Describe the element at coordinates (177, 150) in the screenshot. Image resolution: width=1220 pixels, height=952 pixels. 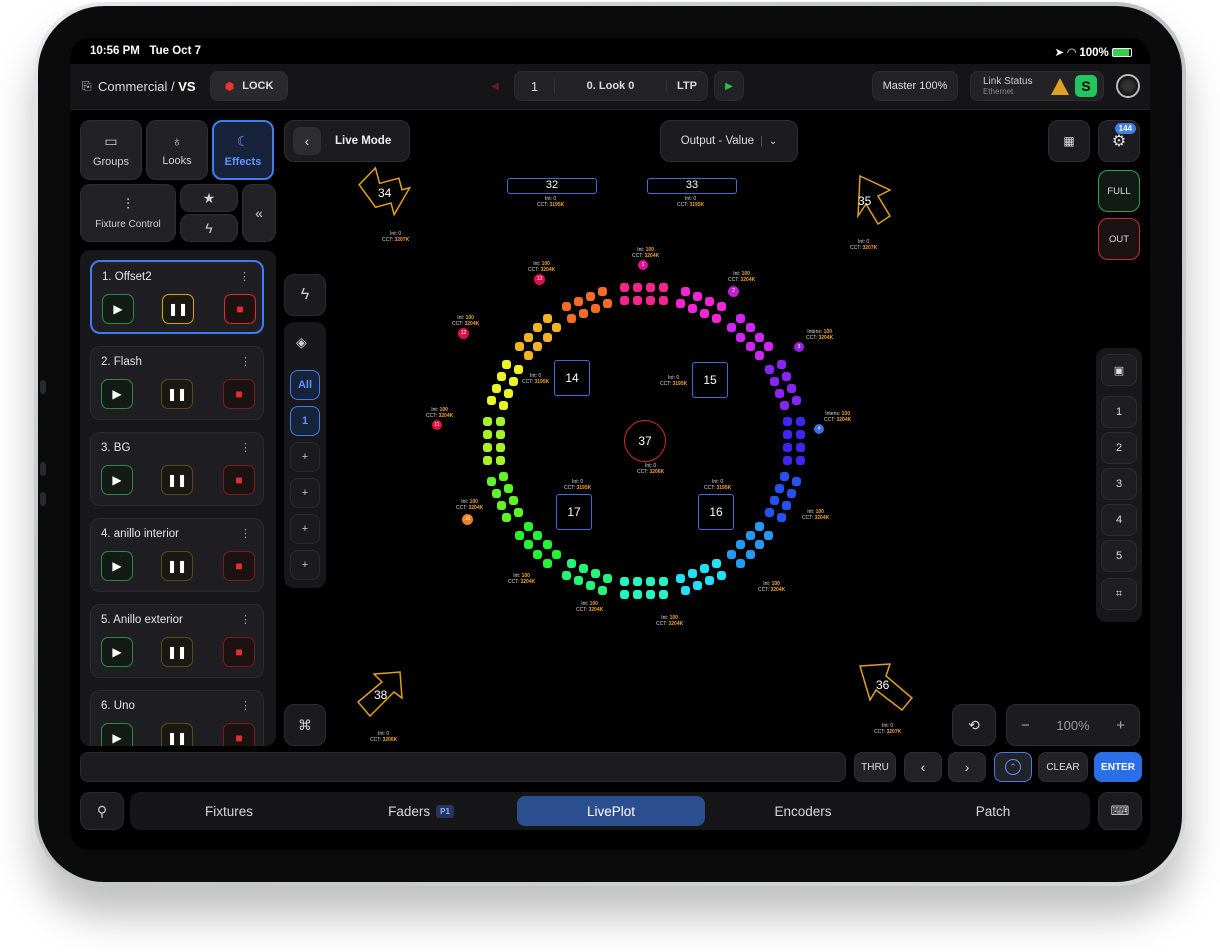
I see `tab-looks: ♁ Looks` at that location.